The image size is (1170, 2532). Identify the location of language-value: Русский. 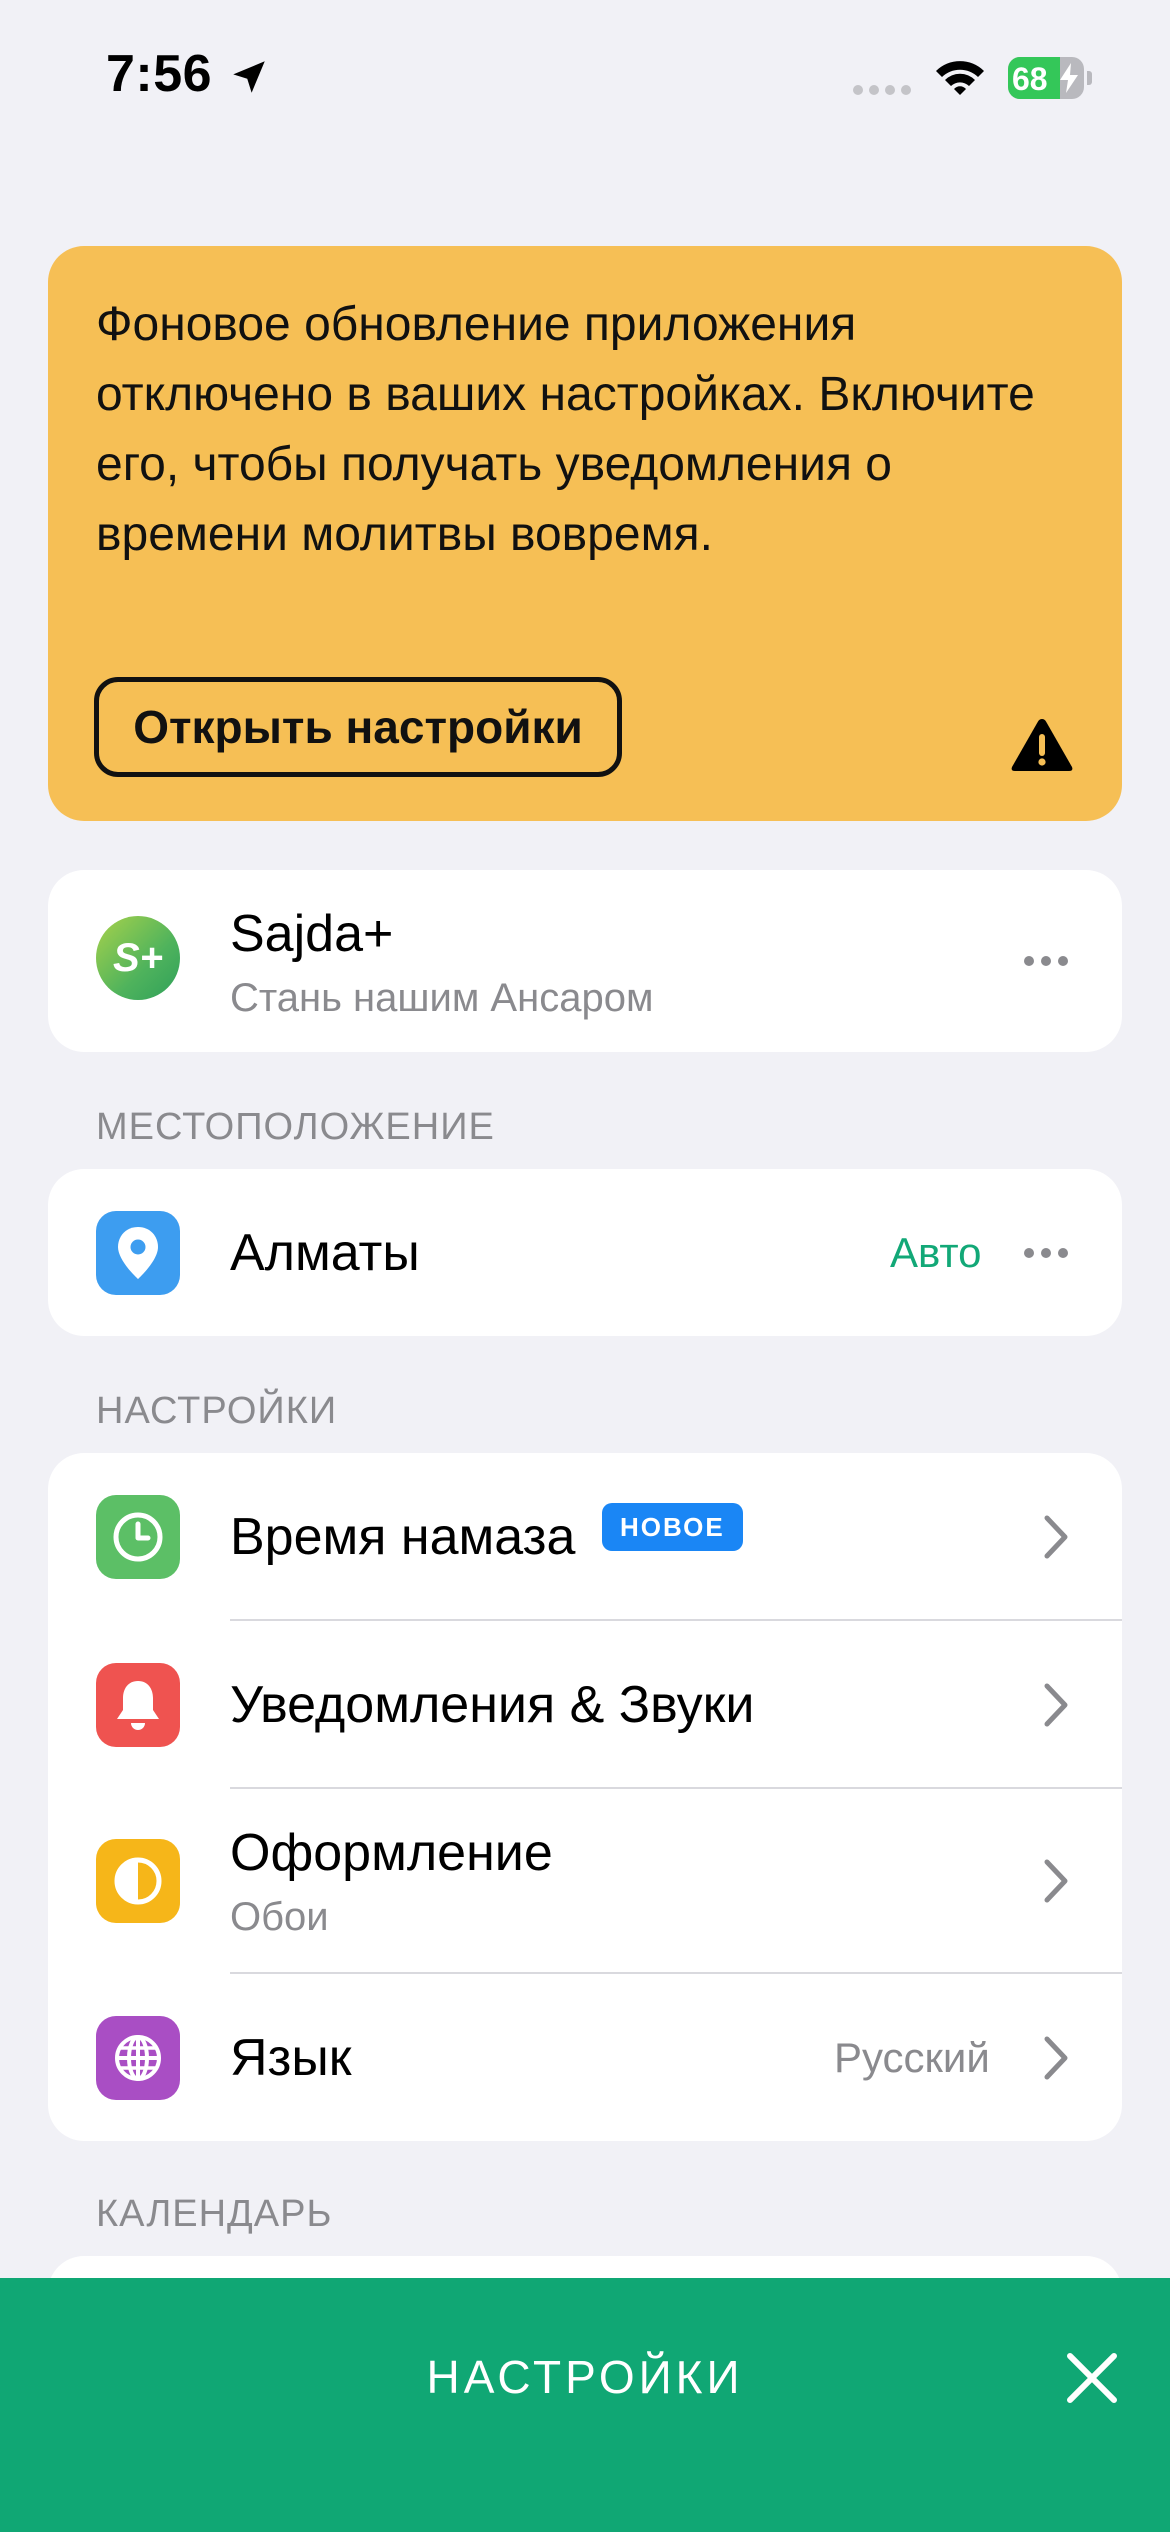
(912, 2057).